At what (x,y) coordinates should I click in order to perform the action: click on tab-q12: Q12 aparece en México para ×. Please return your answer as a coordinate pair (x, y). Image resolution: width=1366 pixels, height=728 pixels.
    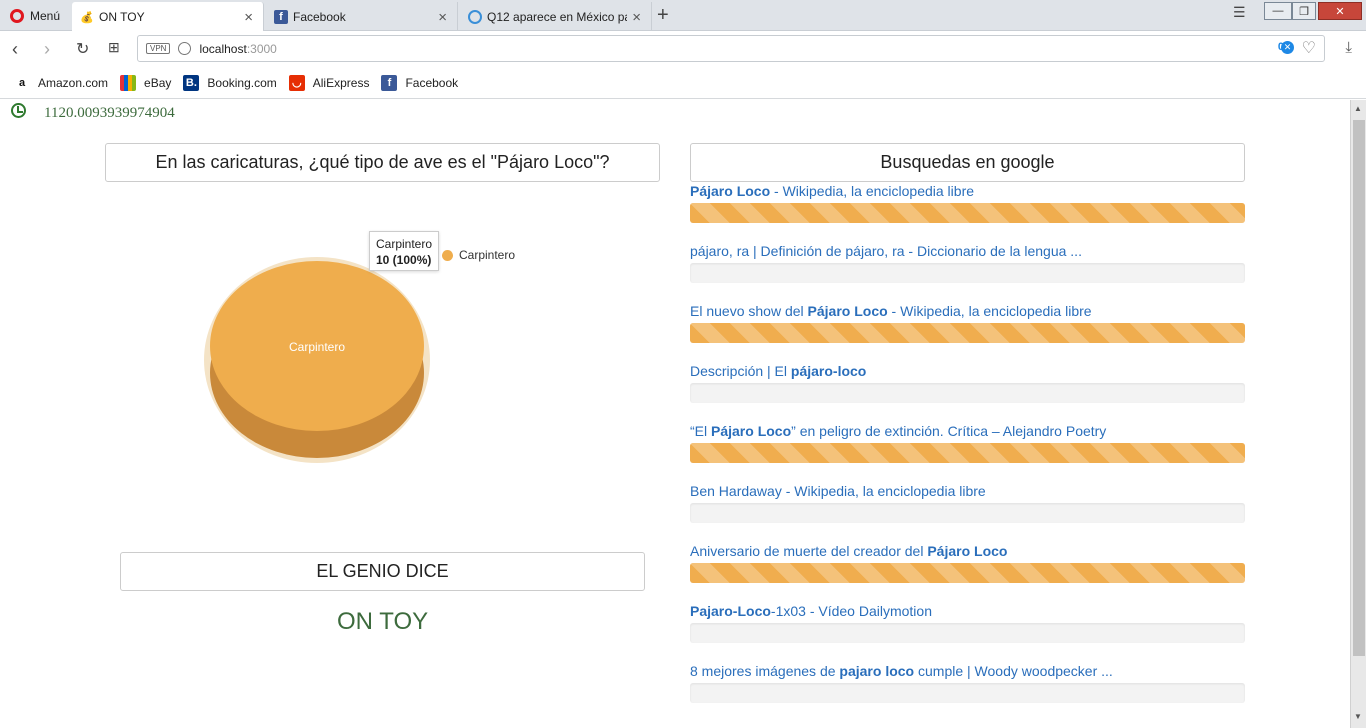
    Looking at the image, I should click on (556, 16).